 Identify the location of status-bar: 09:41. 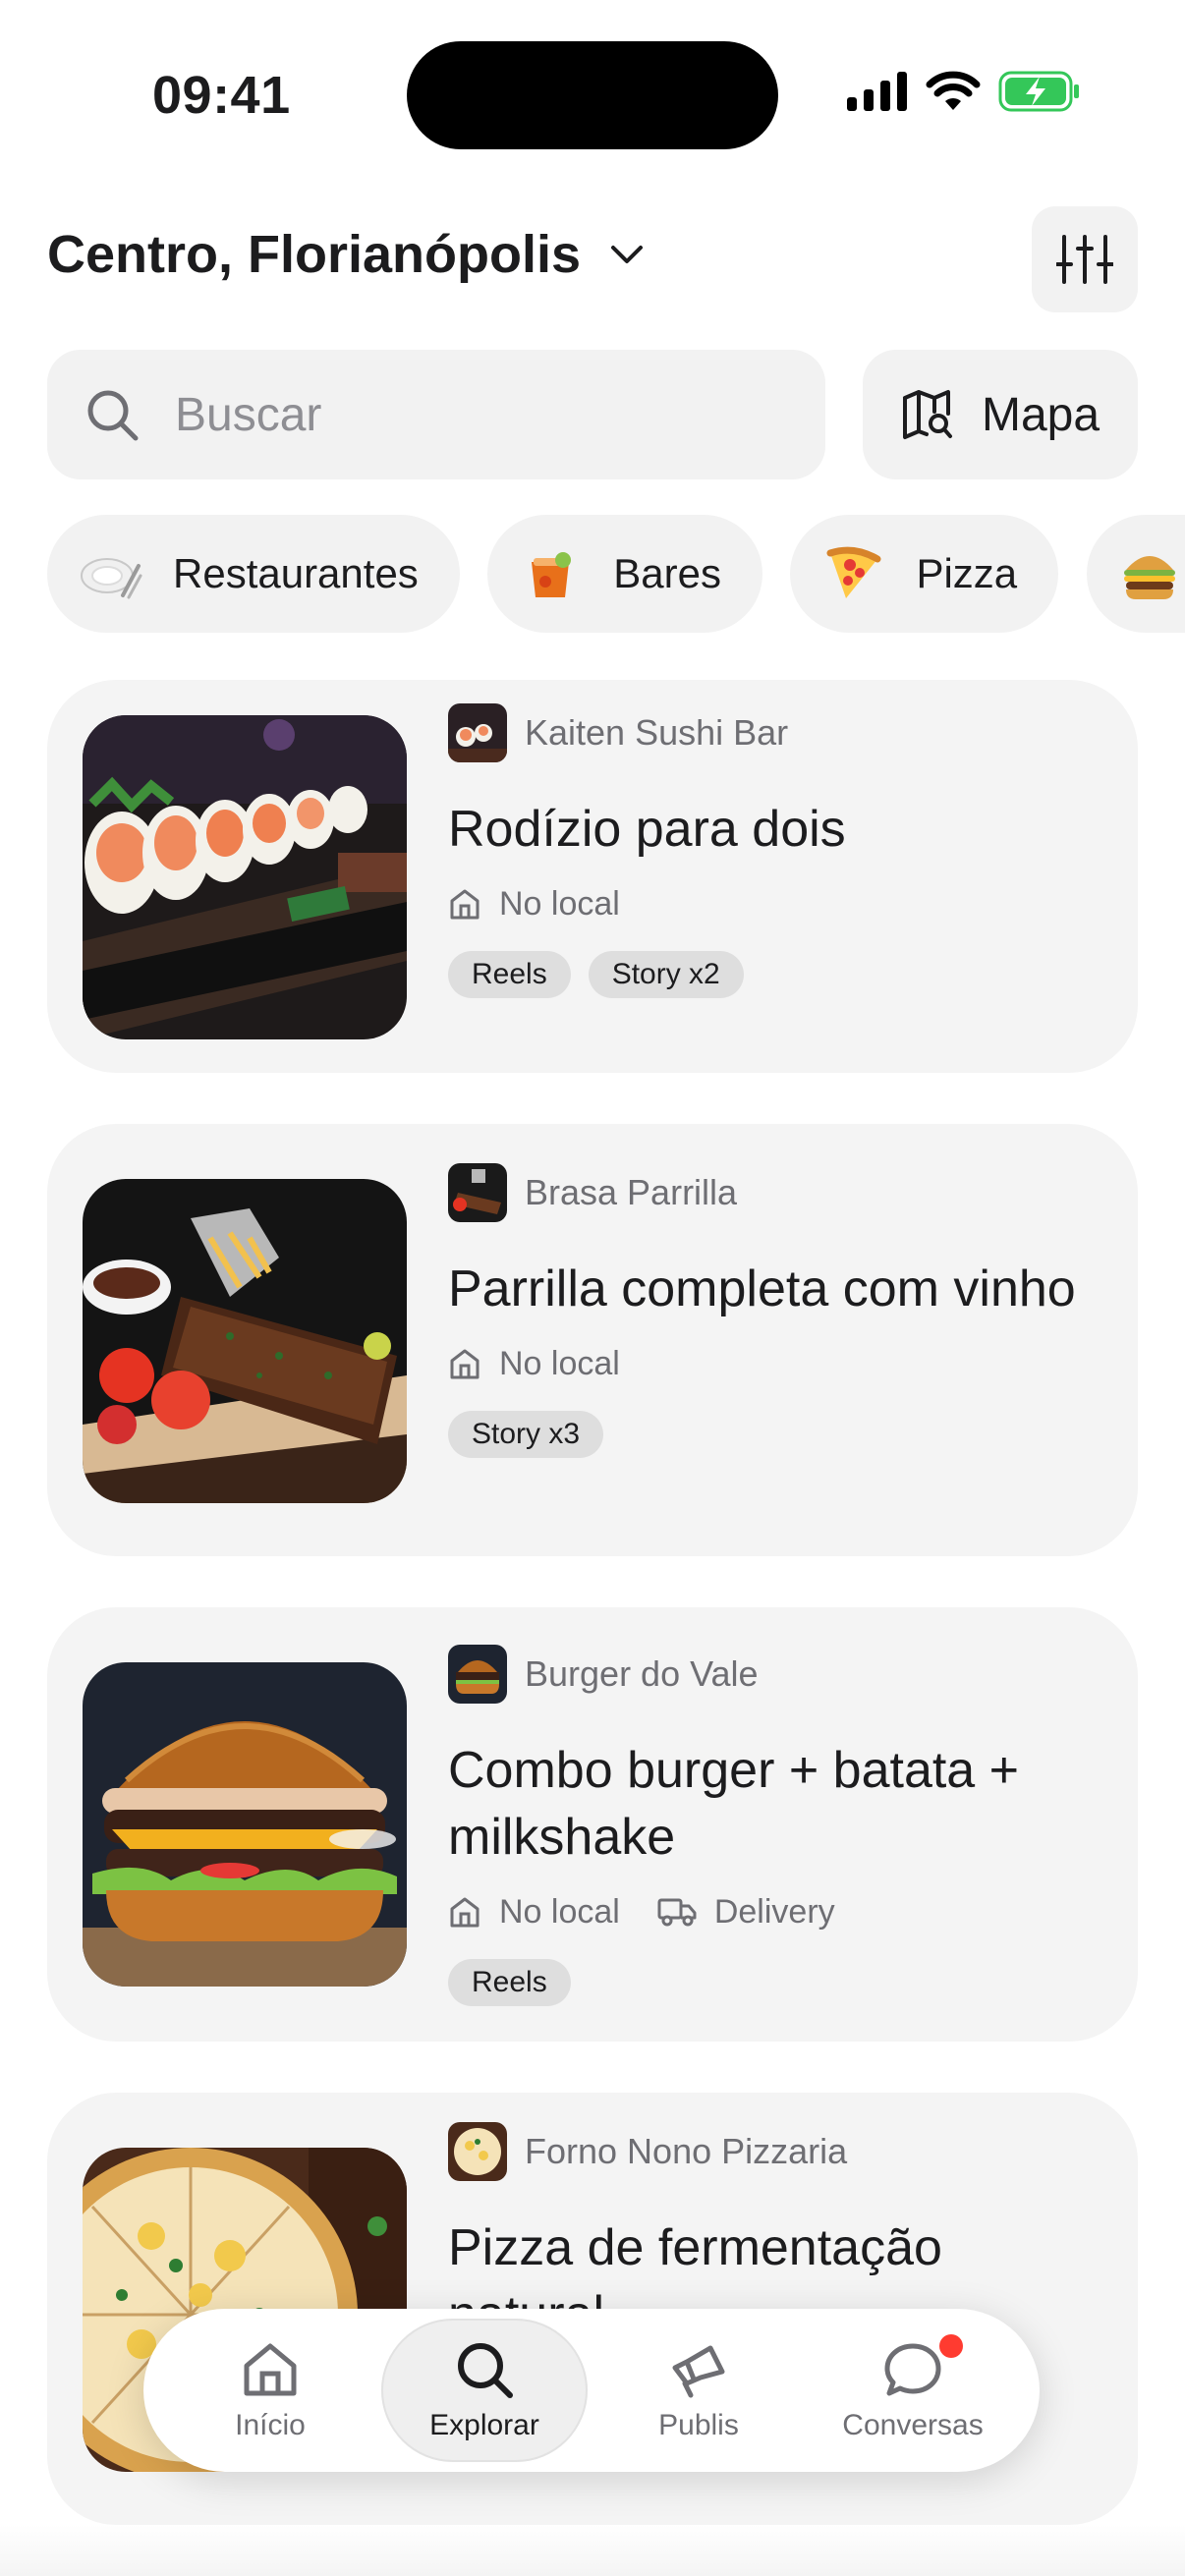
(592, 93).